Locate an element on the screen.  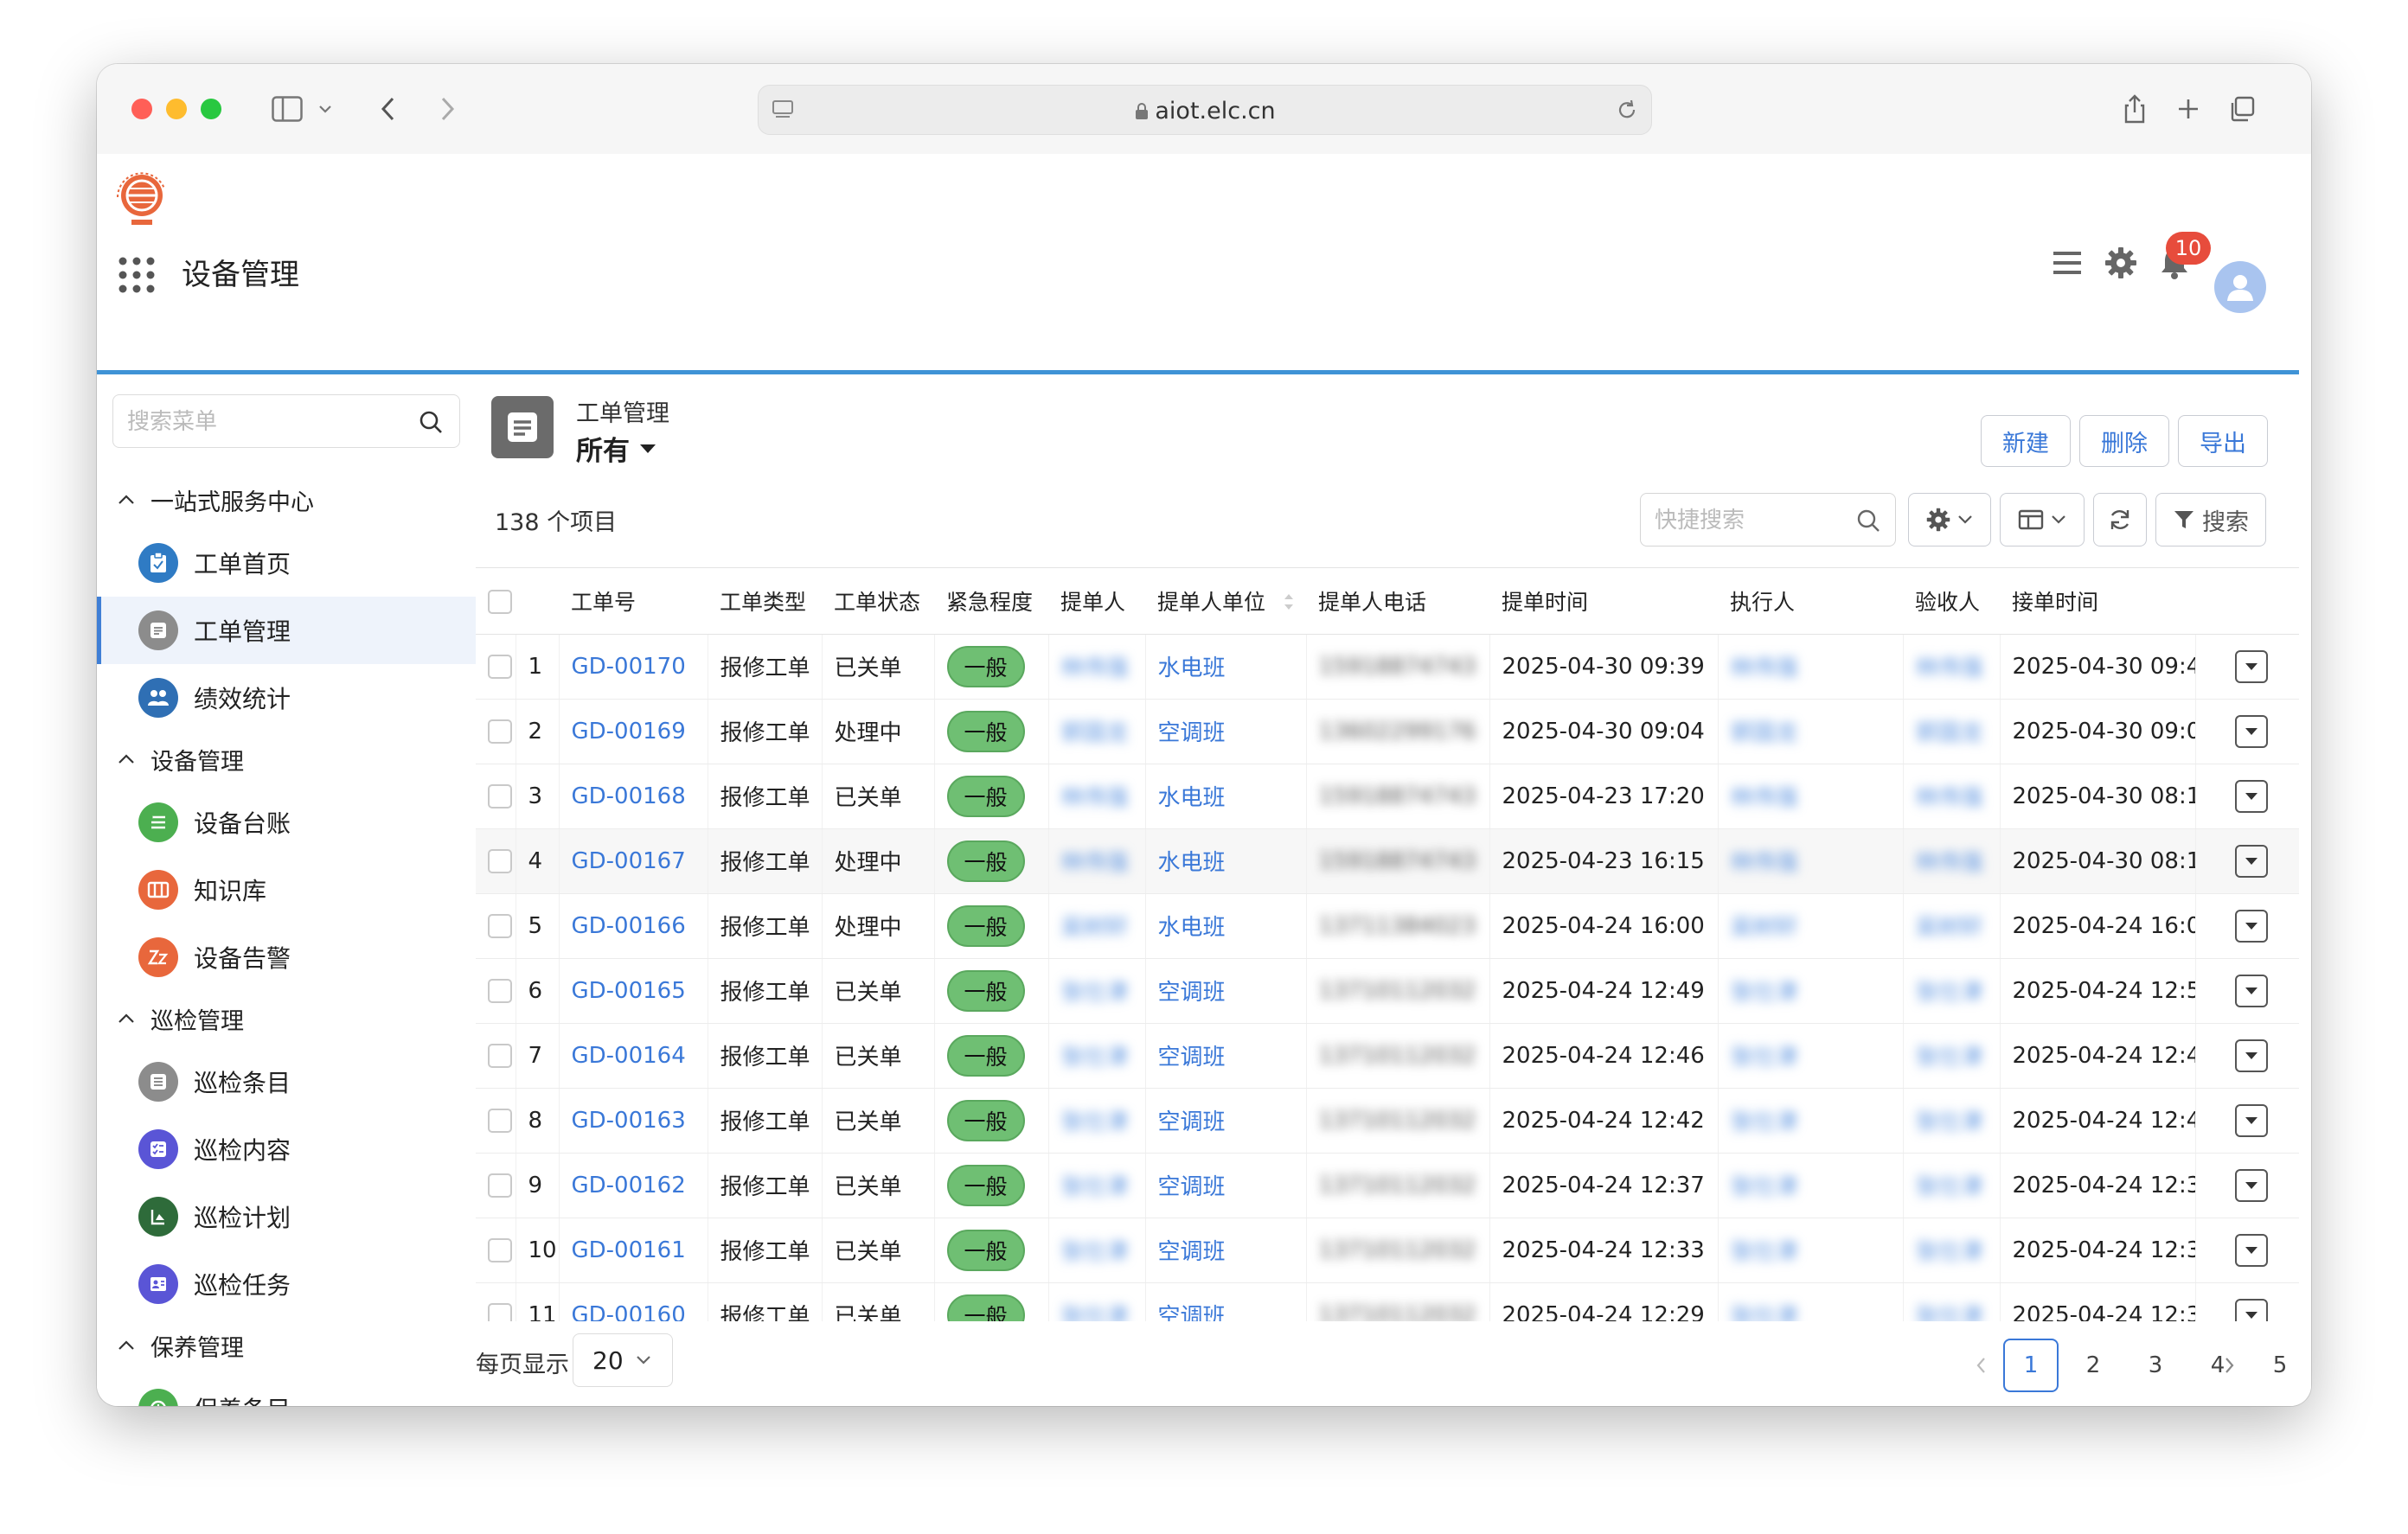
workorder-id-link: GD-00160 is located at coordinates (629, 1312).